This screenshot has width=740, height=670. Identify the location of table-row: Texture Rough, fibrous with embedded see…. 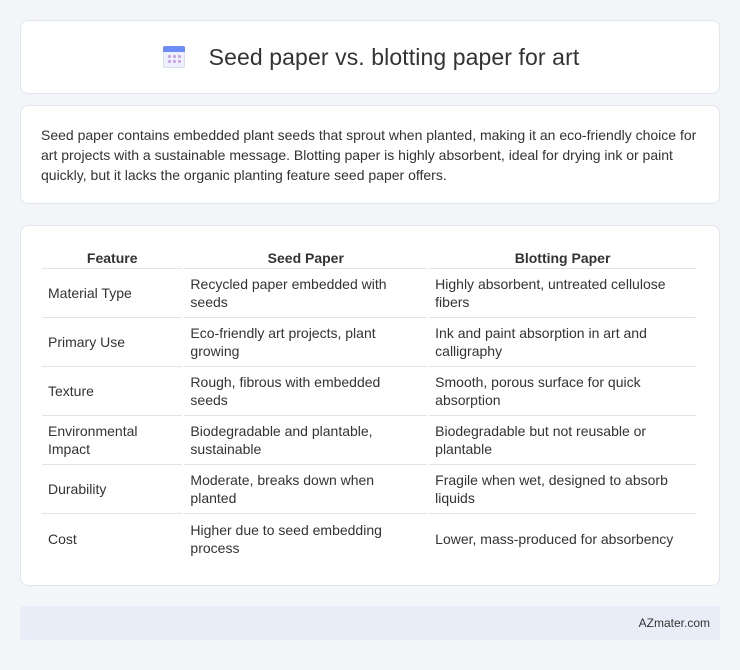
(369, 391).